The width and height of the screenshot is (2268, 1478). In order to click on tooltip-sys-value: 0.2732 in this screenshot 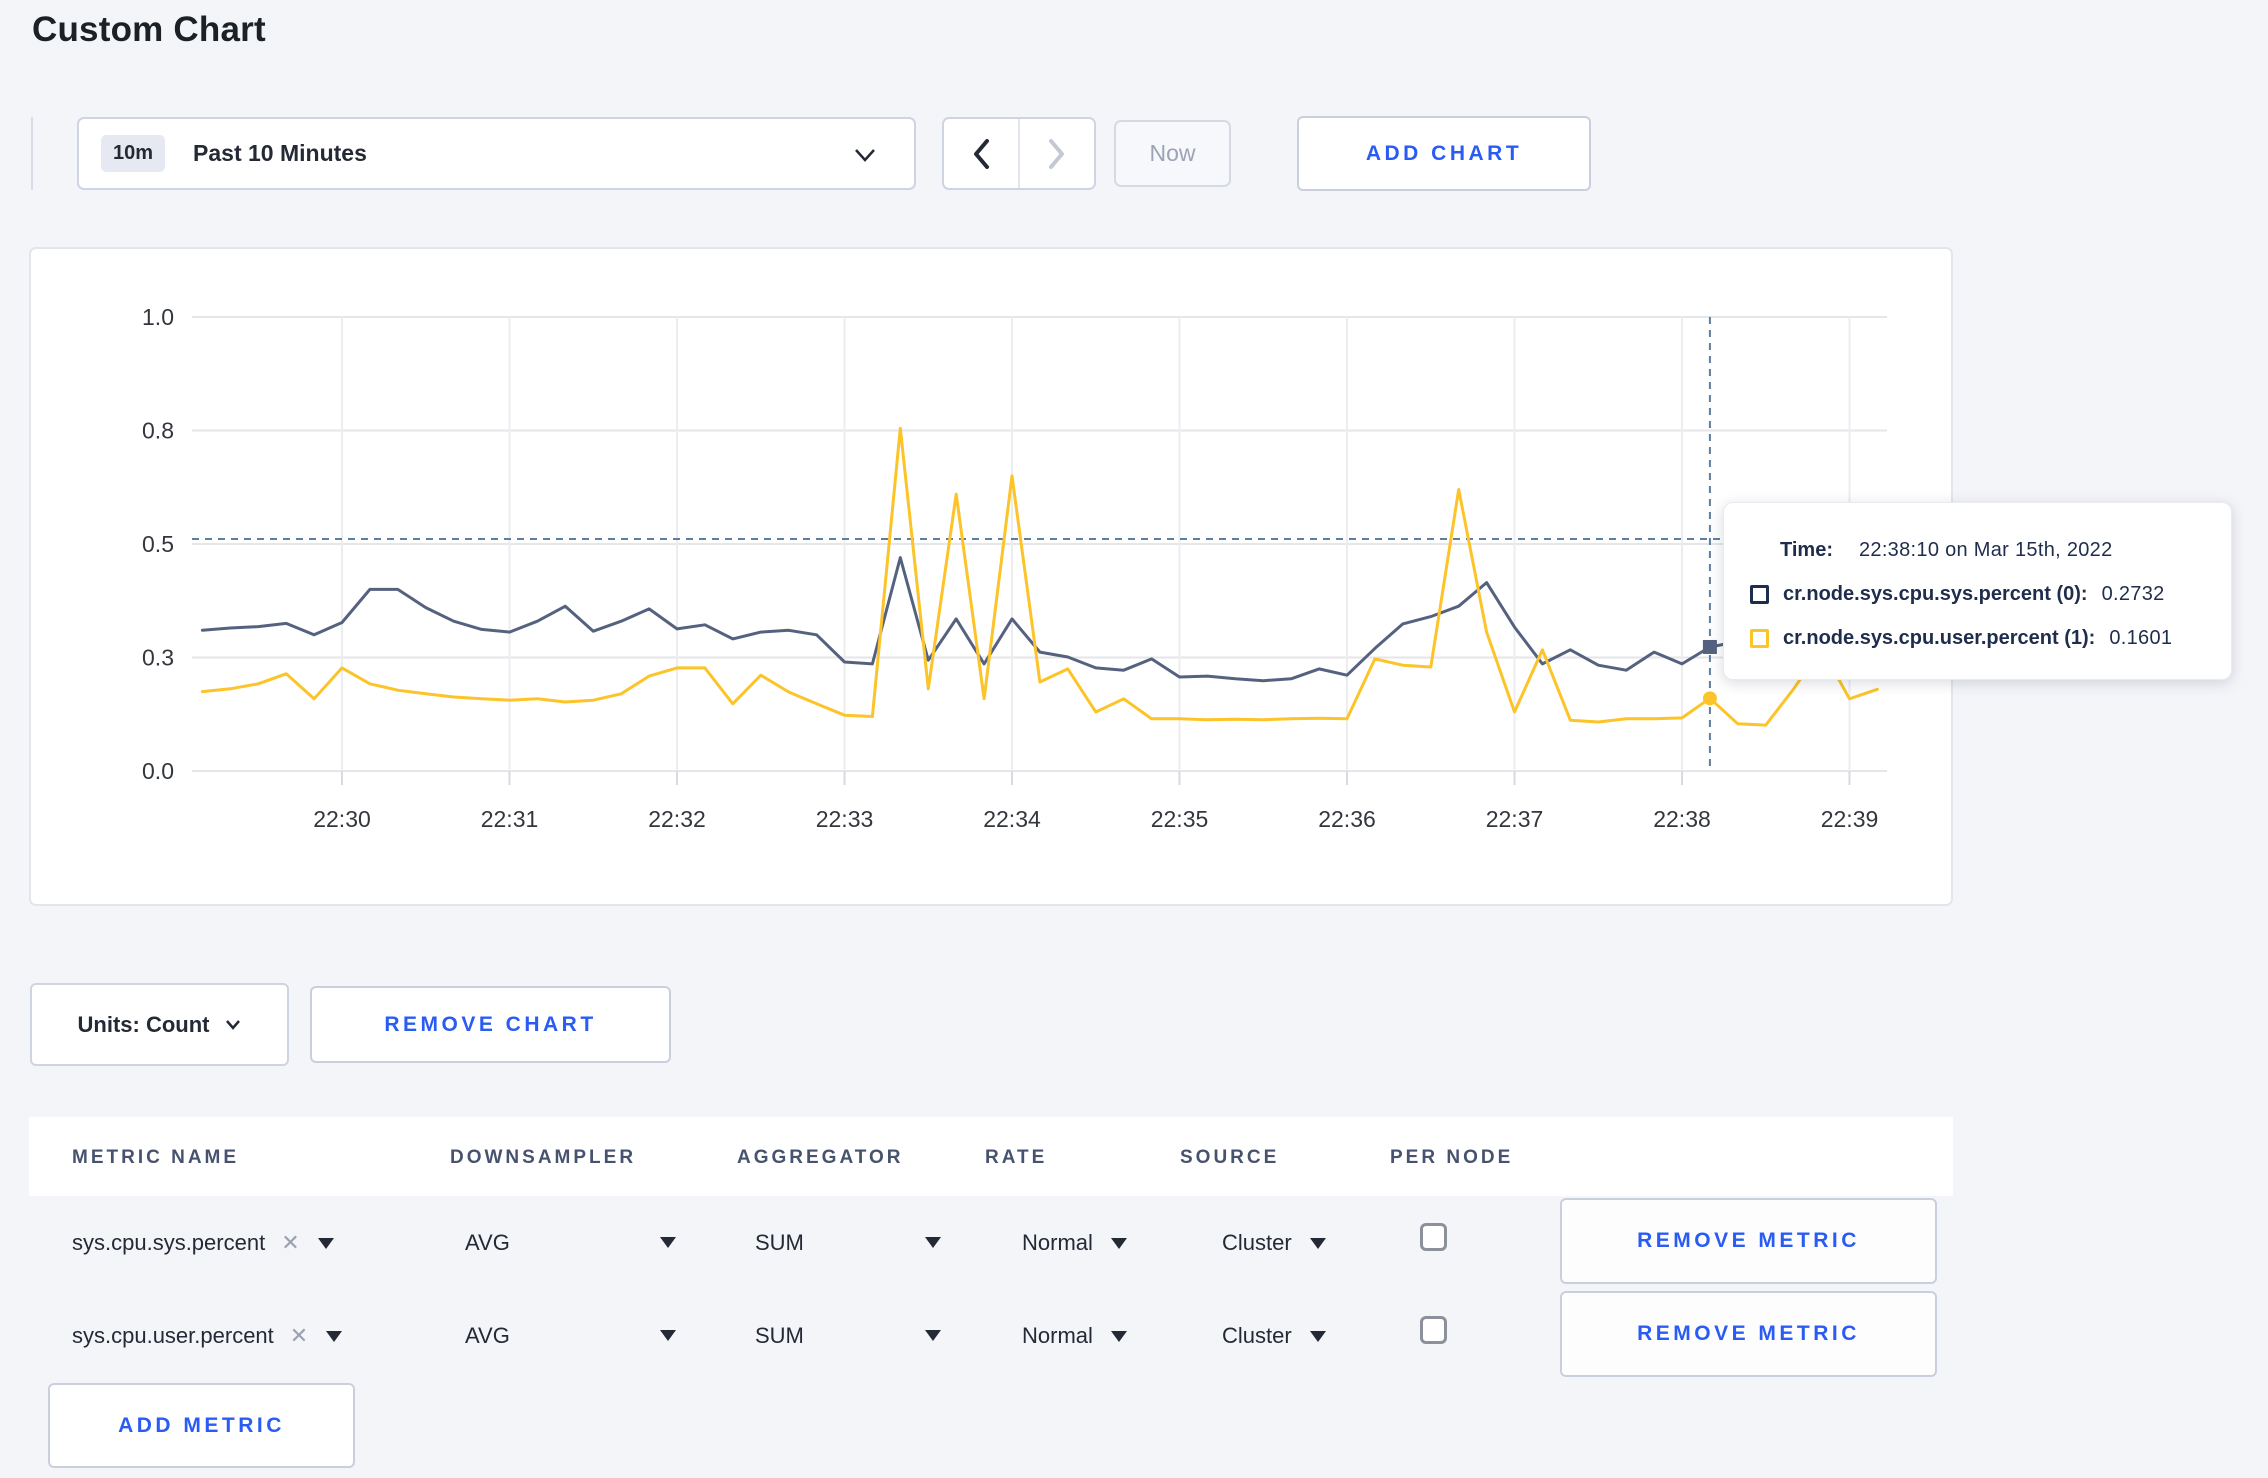, I will do `click(2133, 593)`.